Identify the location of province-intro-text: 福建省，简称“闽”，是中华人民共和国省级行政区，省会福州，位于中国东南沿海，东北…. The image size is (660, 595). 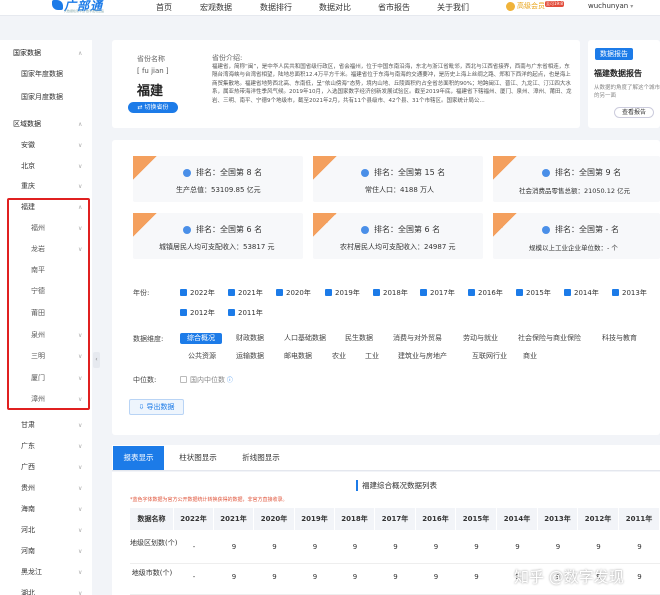
(392, 84).